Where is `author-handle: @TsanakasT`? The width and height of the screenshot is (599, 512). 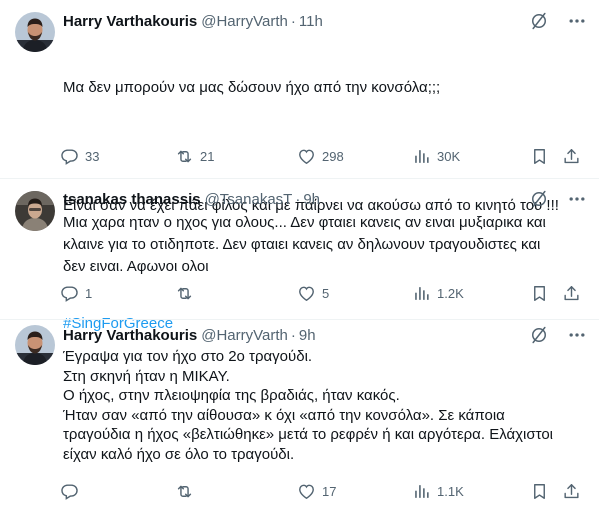 author-handle: @TsanakasT is located at coordinates (249, 199).